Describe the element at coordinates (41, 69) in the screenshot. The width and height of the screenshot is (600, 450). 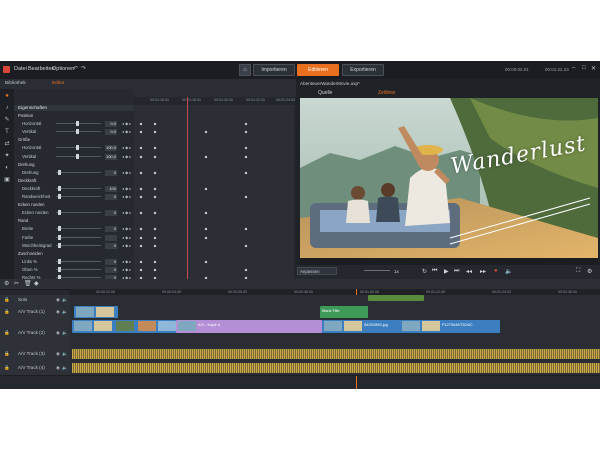
I see `menu-bearbeiten: Bearbeiten` at that location.